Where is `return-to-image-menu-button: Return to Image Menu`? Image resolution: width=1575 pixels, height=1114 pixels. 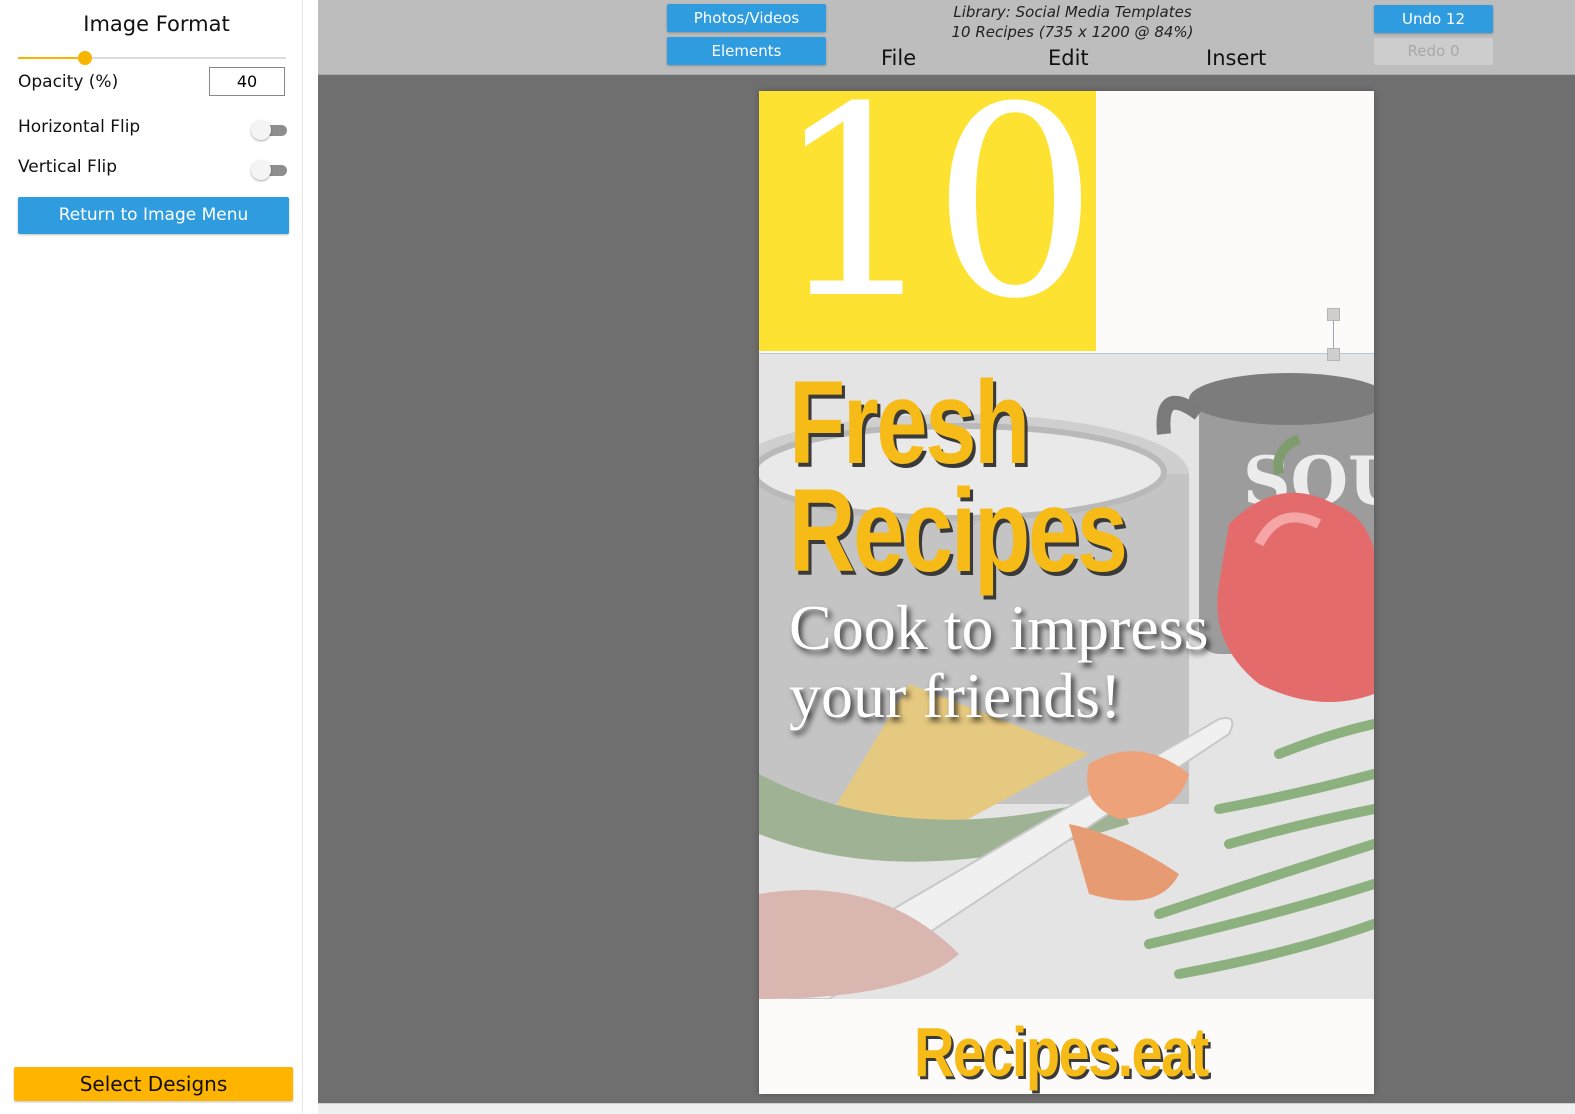
return-to-image-menu-button: Return to Image Menu is located at coordinates (153, 215).